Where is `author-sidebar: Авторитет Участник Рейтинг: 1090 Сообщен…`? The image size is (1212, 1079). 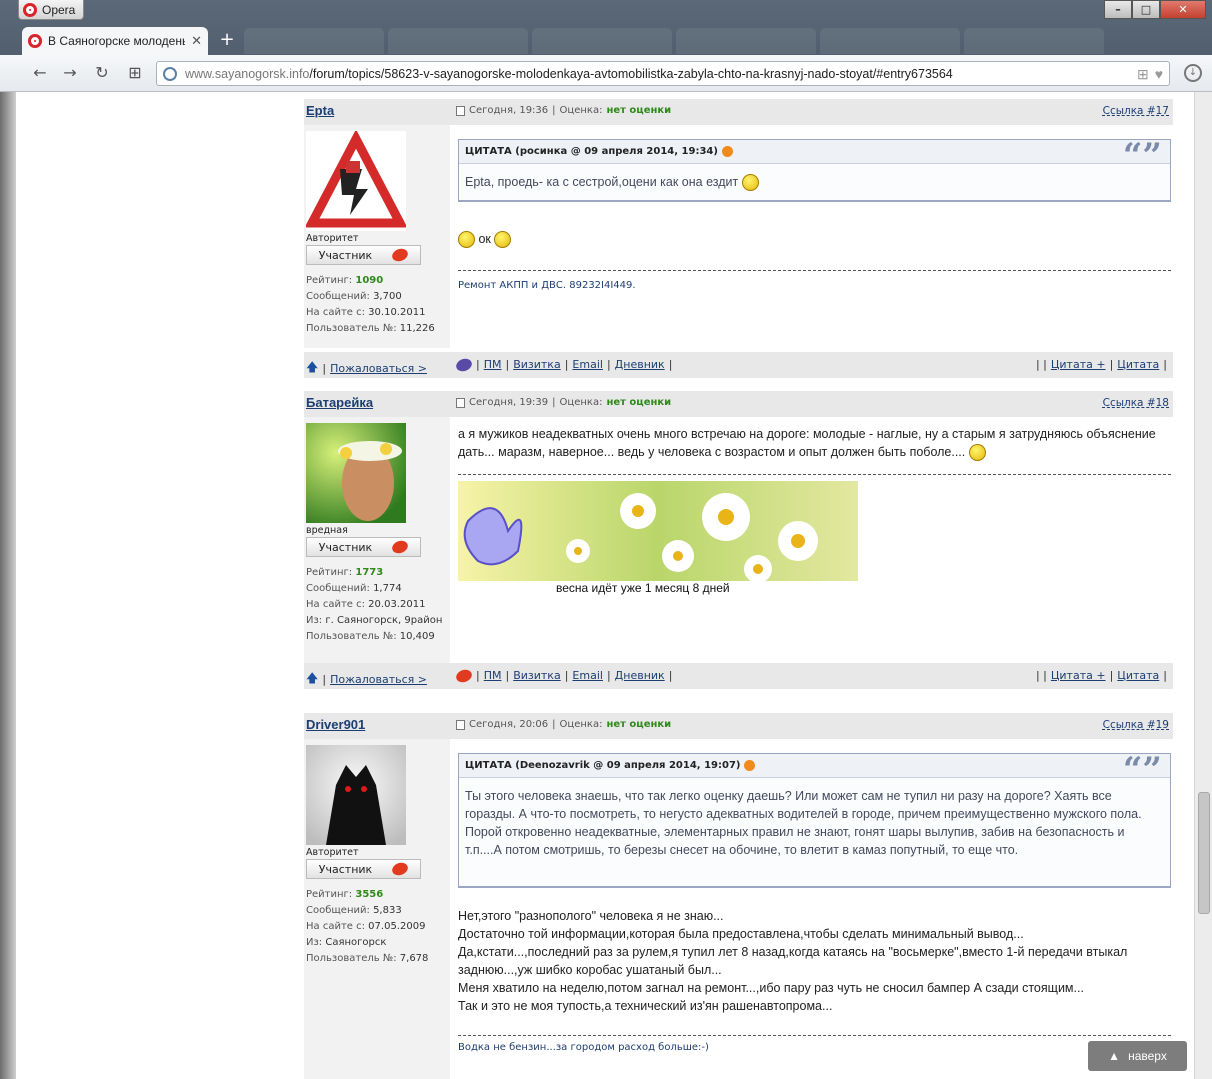 author-sidebar: Авторитет Участник Рейтинг: 1090 Сообщен… is located at coordinates (377, 236).